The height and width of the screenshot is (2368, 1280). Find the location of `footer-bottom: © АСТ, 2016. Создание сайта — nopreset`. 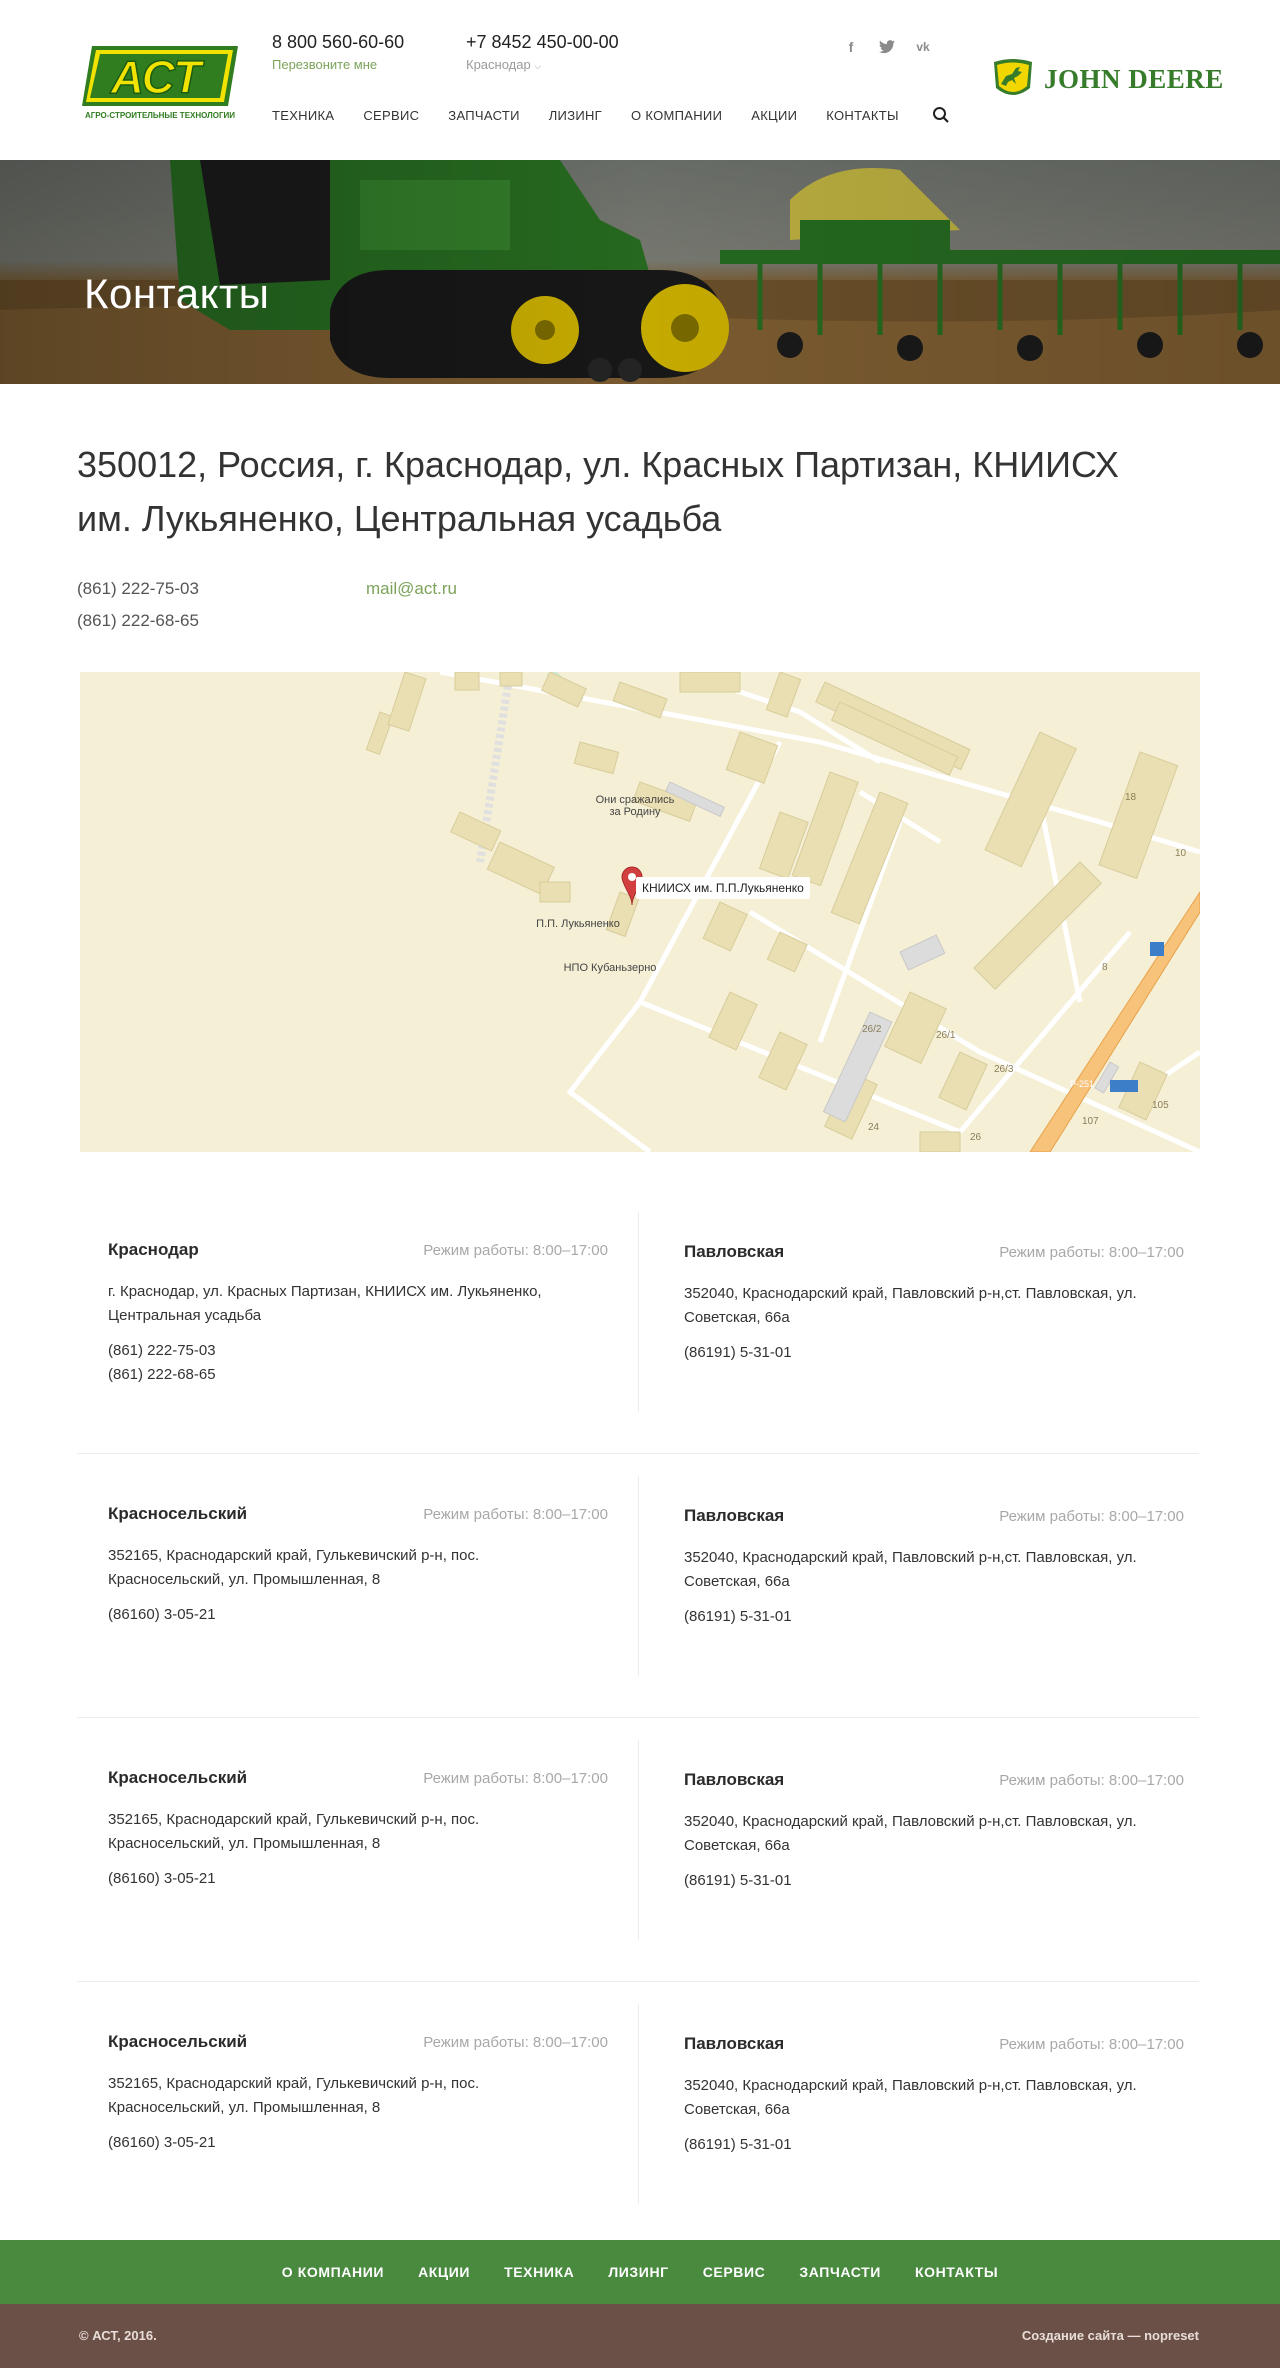

footer-bottom: © АСТ, 2016. Создание сайта — nopreset is located at coordinates (640, 2336).